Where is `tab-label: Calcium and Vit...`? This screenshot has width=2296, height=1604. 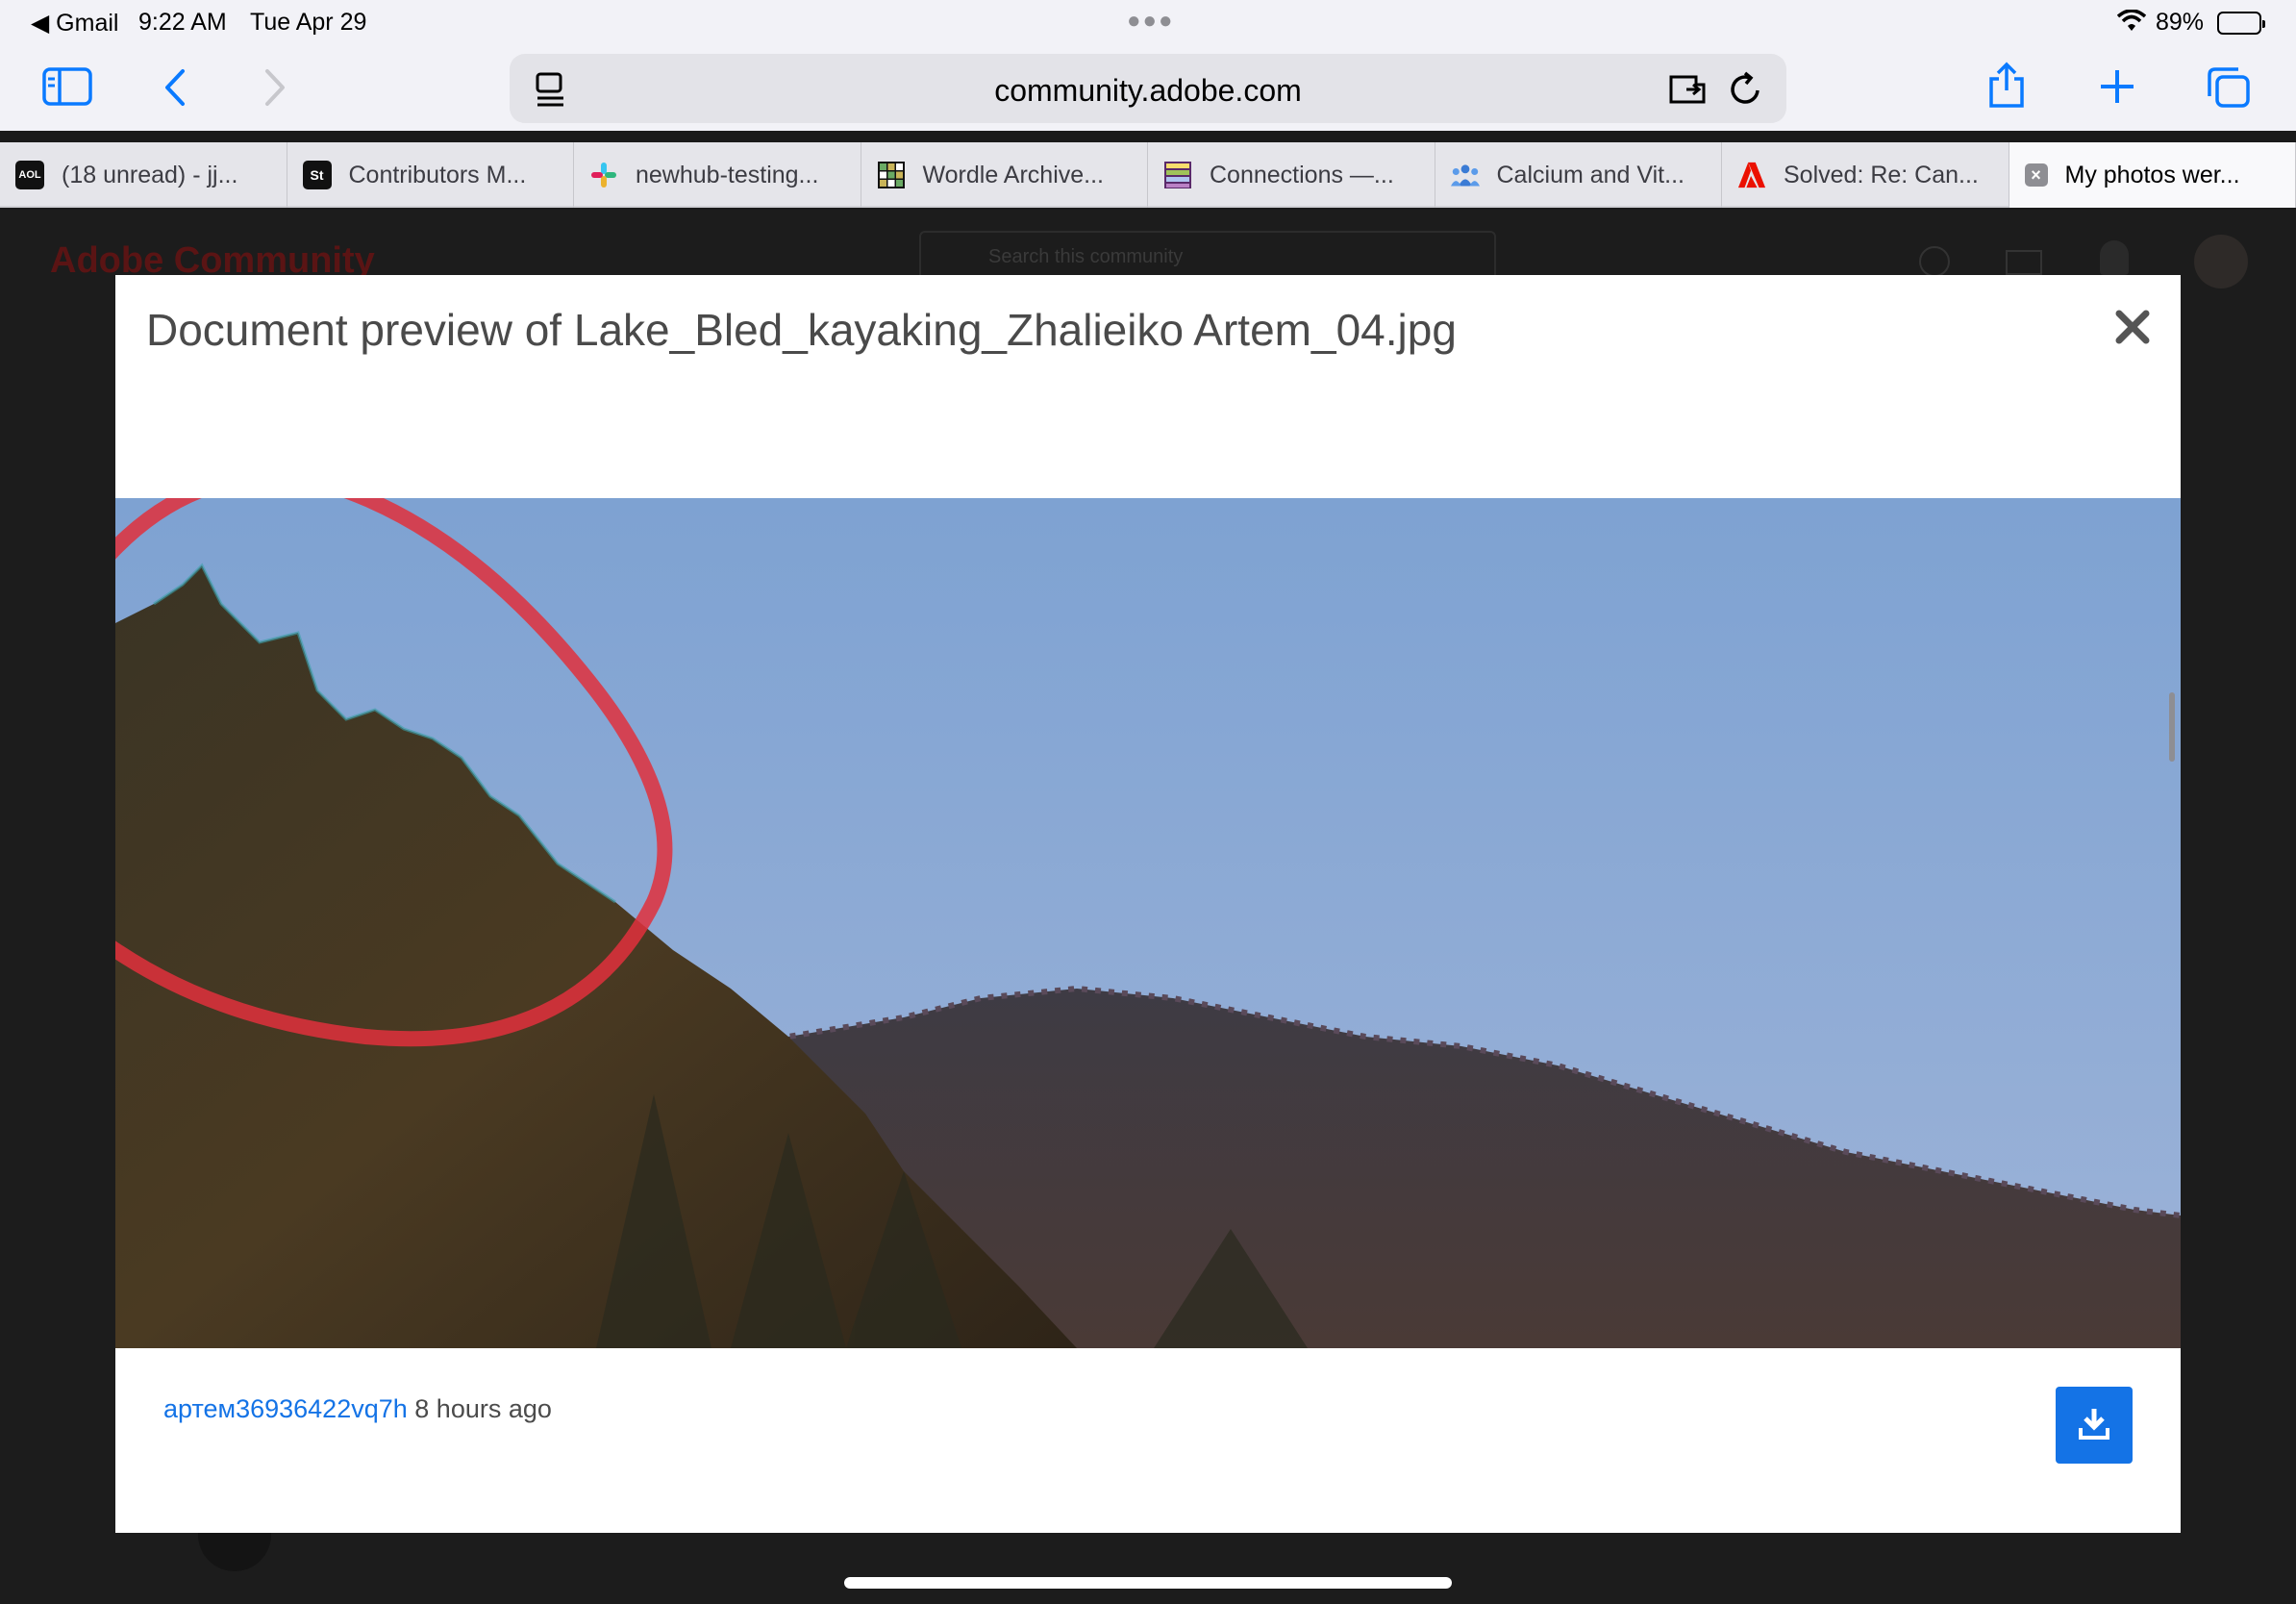
tab-label: Calcium and Vit... is located at coordinates (1590, 174).